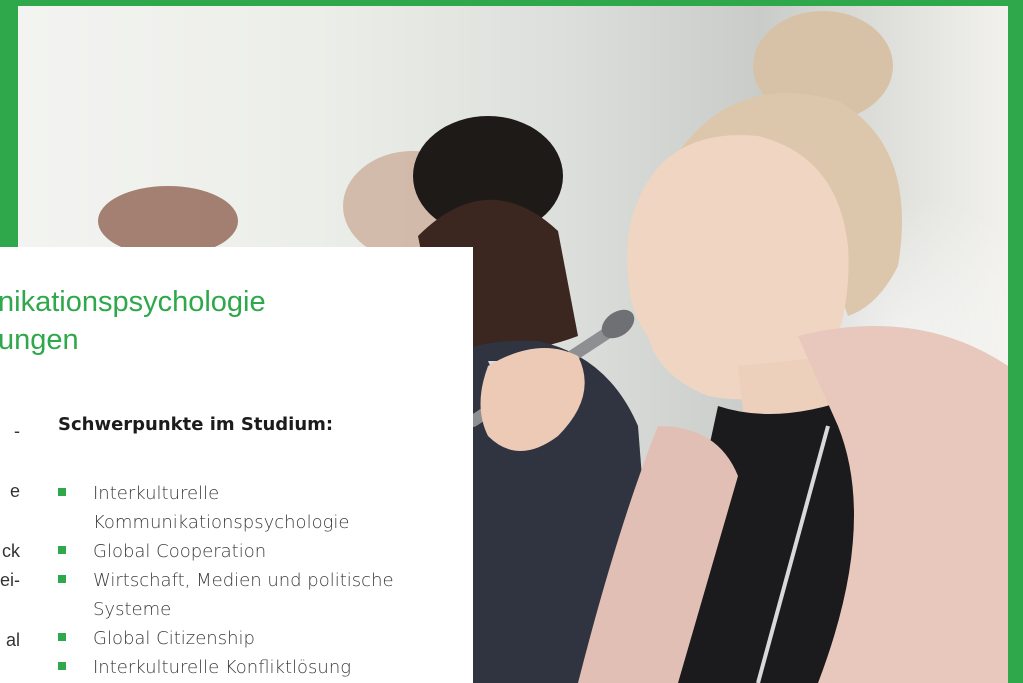  I want to click on list-item-label: Global Cooperation, so click(180, 551).